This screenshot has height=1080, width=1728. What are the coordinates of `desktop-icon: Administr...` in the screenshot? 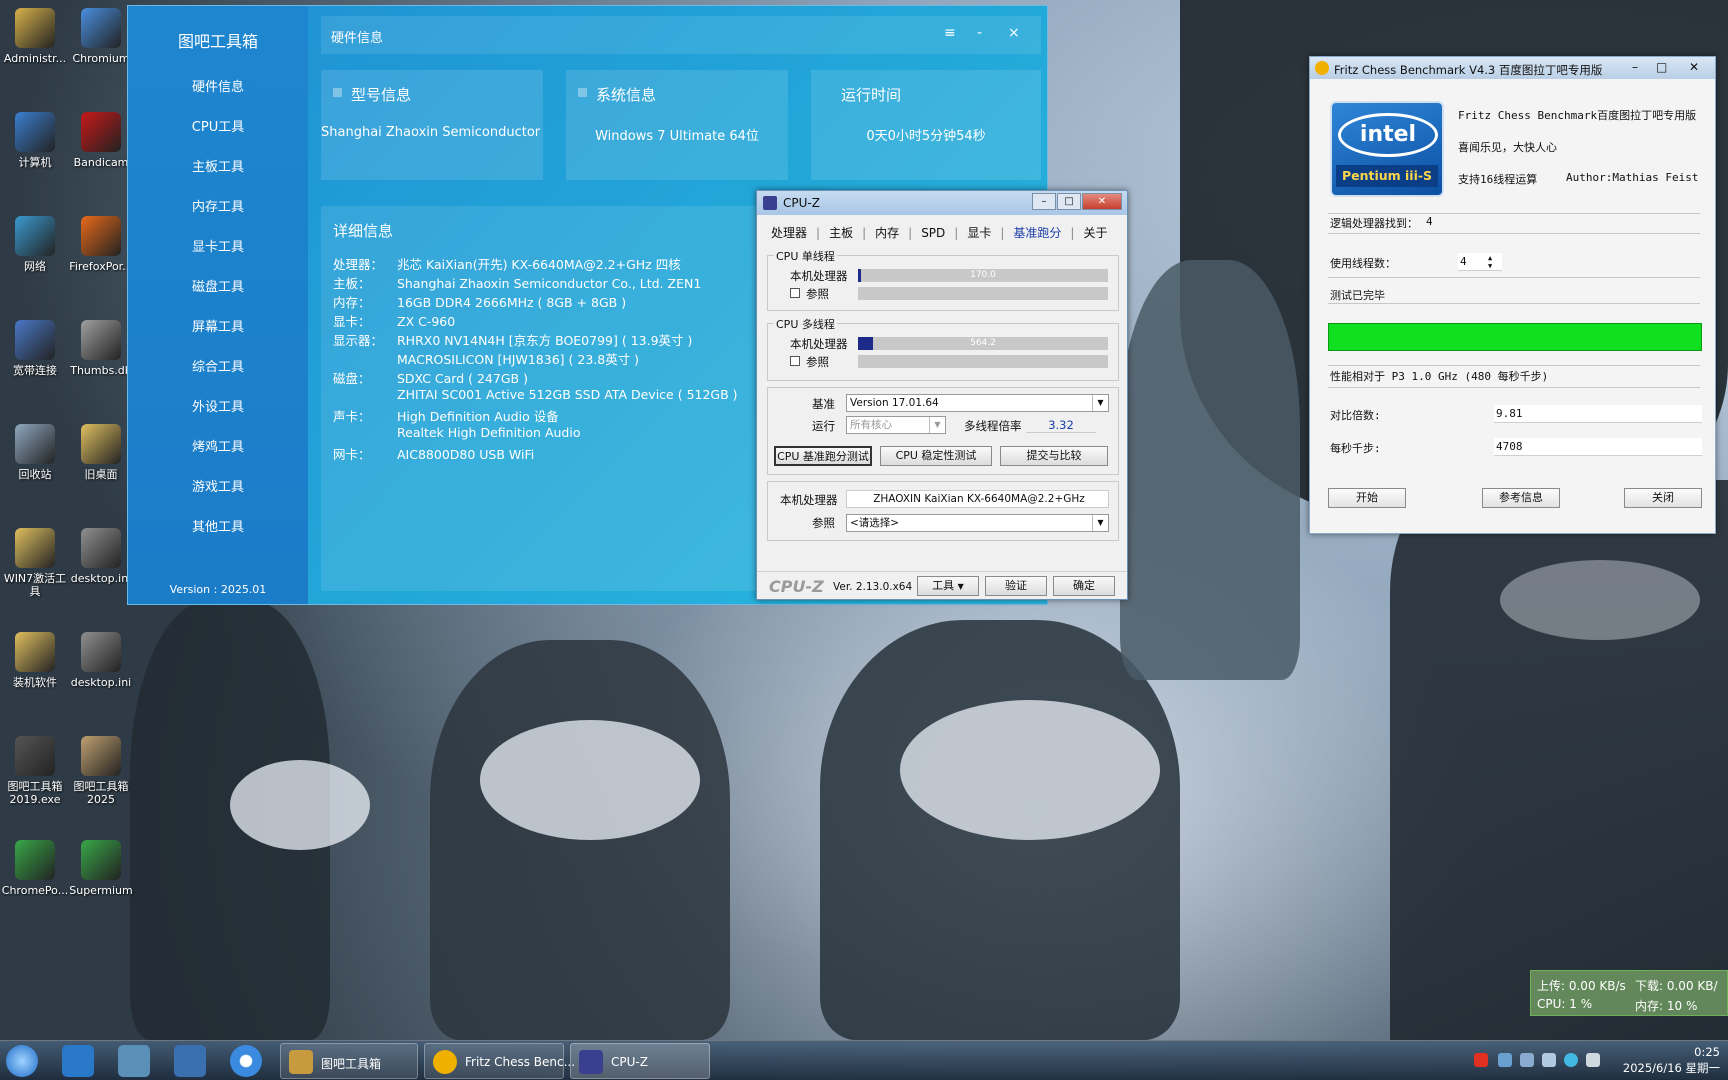 It's located at (35, 36).